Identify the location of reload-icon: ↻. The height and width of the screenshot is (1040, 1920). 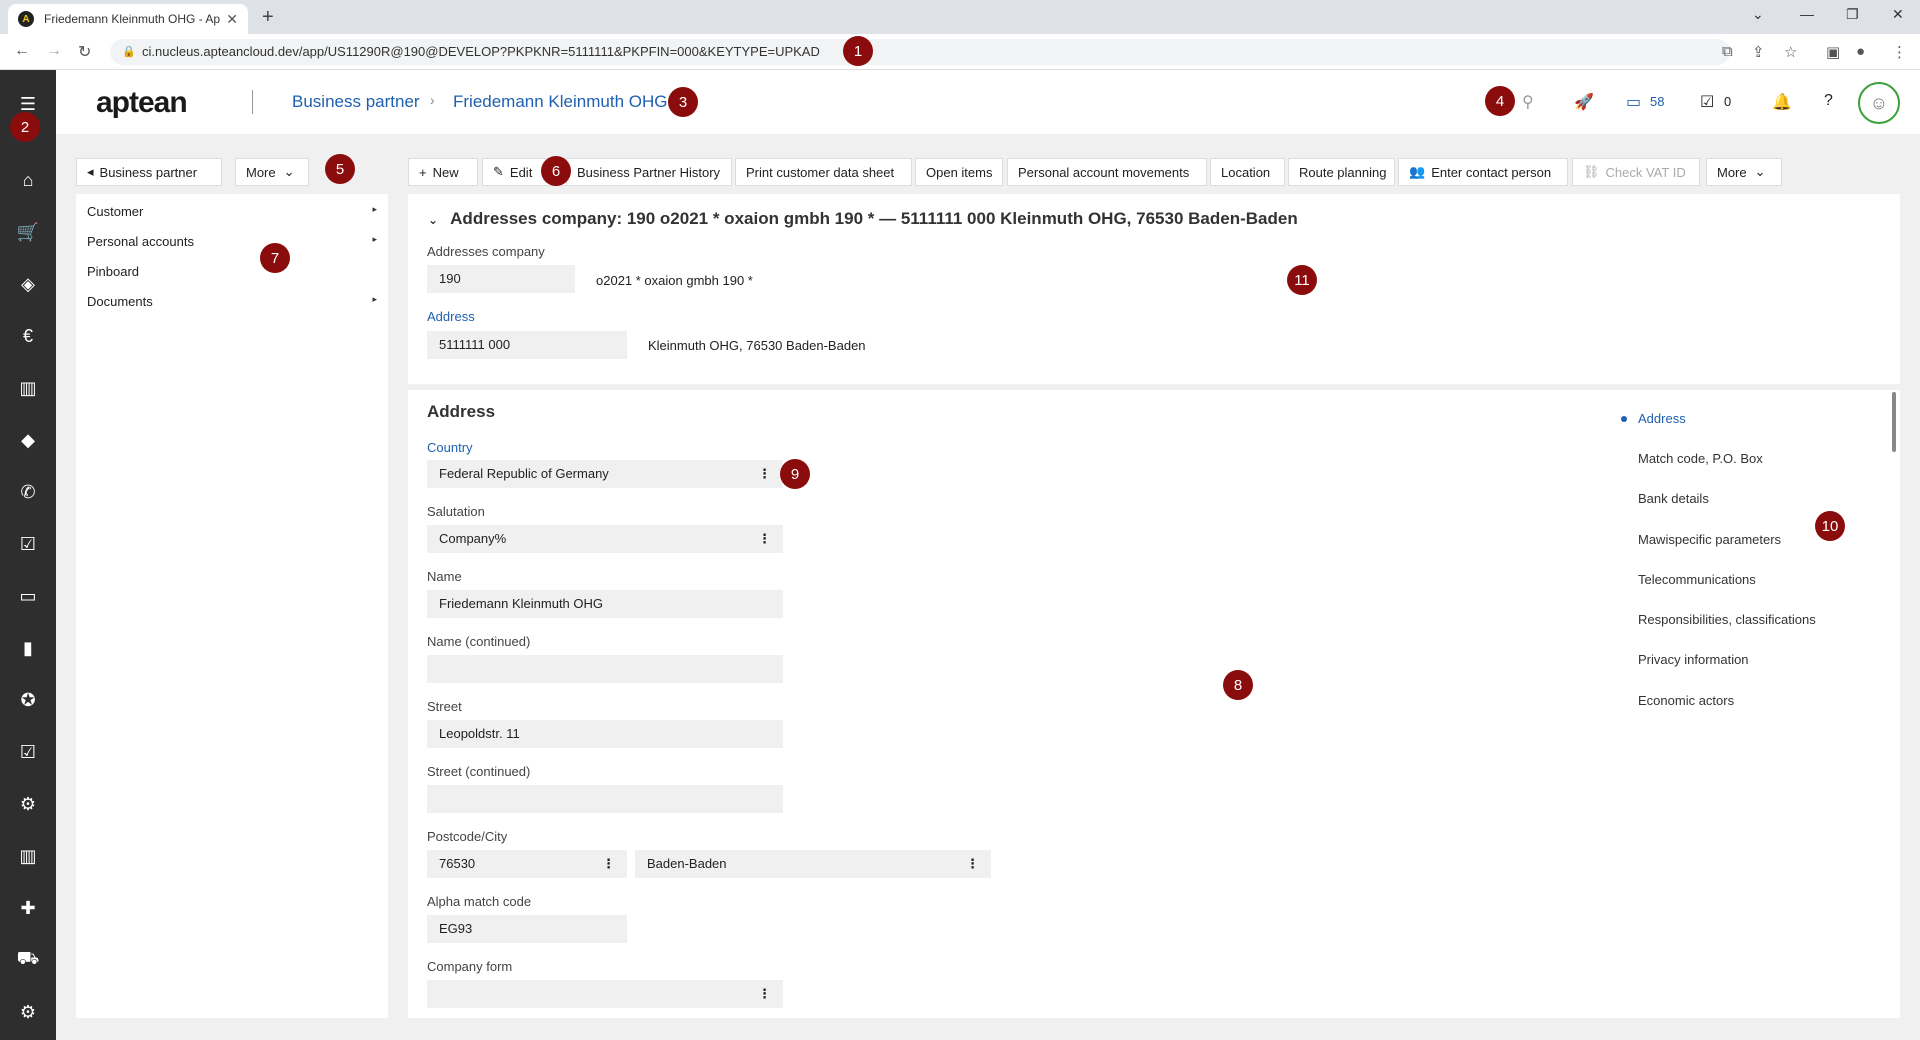
(84, 52).